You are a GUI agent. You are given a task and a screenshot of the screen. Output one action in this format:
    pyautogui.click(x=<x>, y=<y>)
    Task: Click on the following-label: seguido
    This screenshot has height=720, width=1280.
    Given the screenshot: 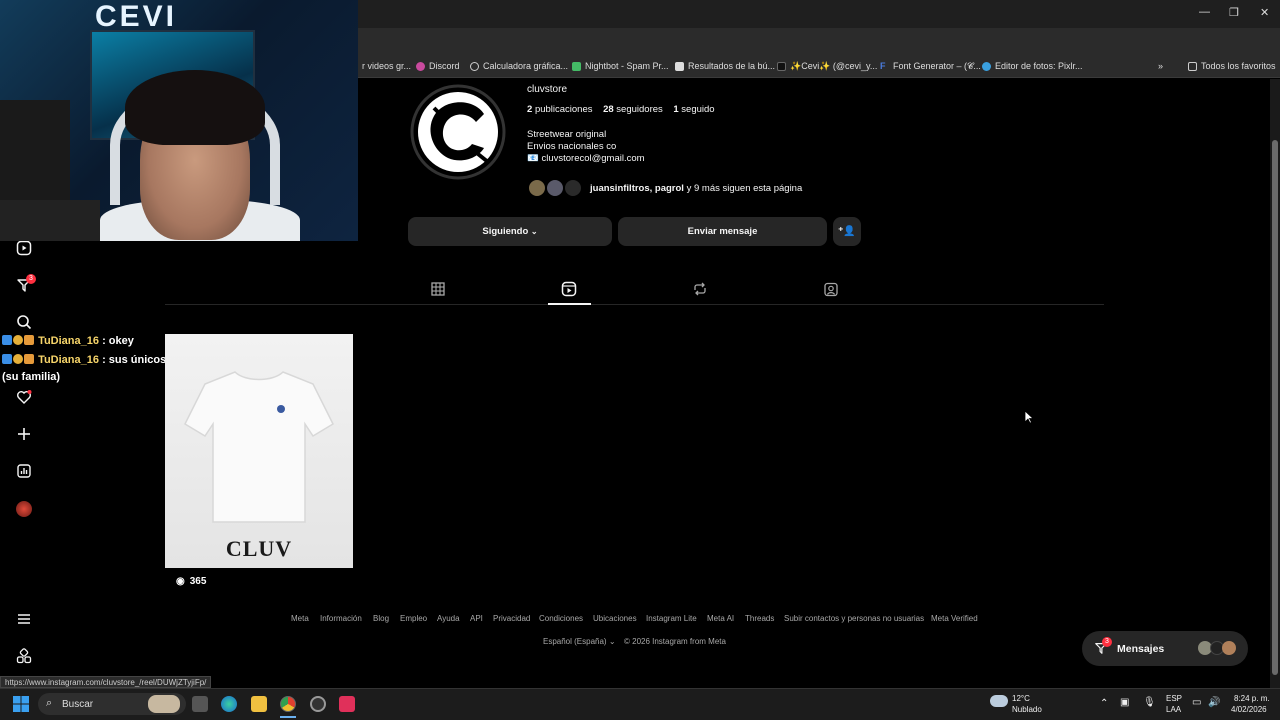 What is the action you would take?
    pyautogui.click(x=697, y=109)
    